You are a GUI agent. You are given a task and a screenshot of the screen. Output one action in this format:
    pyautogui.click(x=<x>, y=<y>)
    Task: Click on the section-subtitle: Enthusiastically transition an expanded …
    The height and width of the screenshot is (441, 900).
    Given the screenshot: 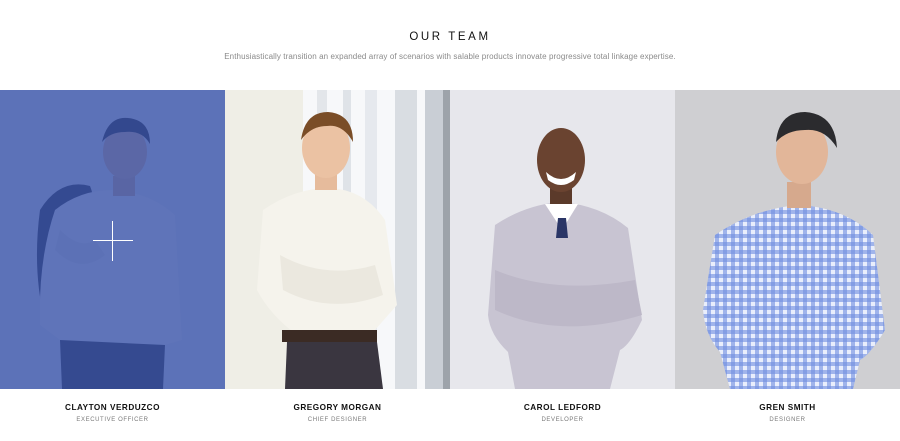 What is the action you would take?
    pyautogui.click(x=450, y=56)
    